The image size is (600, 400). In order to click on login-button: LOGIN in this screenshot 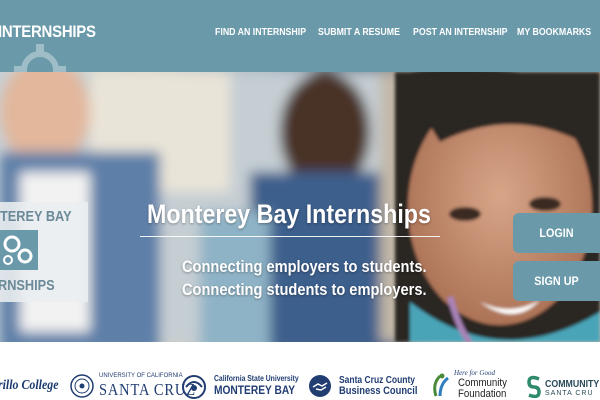, I will do `click(556, 233)`.